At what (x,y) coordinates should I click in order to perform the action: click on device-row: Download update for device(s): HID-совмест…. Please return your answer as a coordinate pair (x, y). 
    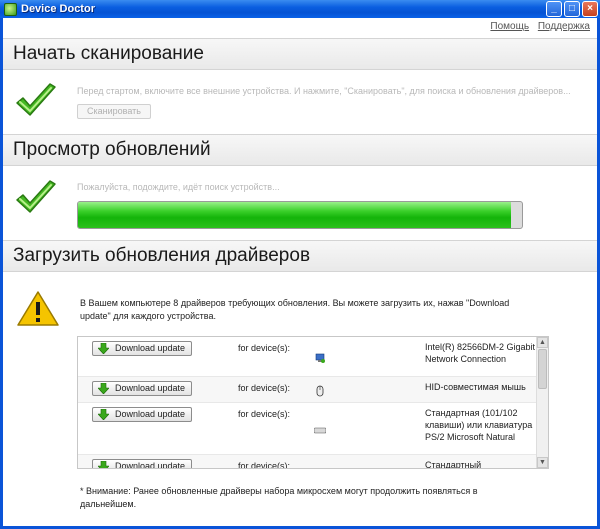
    Looking at the image, I should click on (308, 390).